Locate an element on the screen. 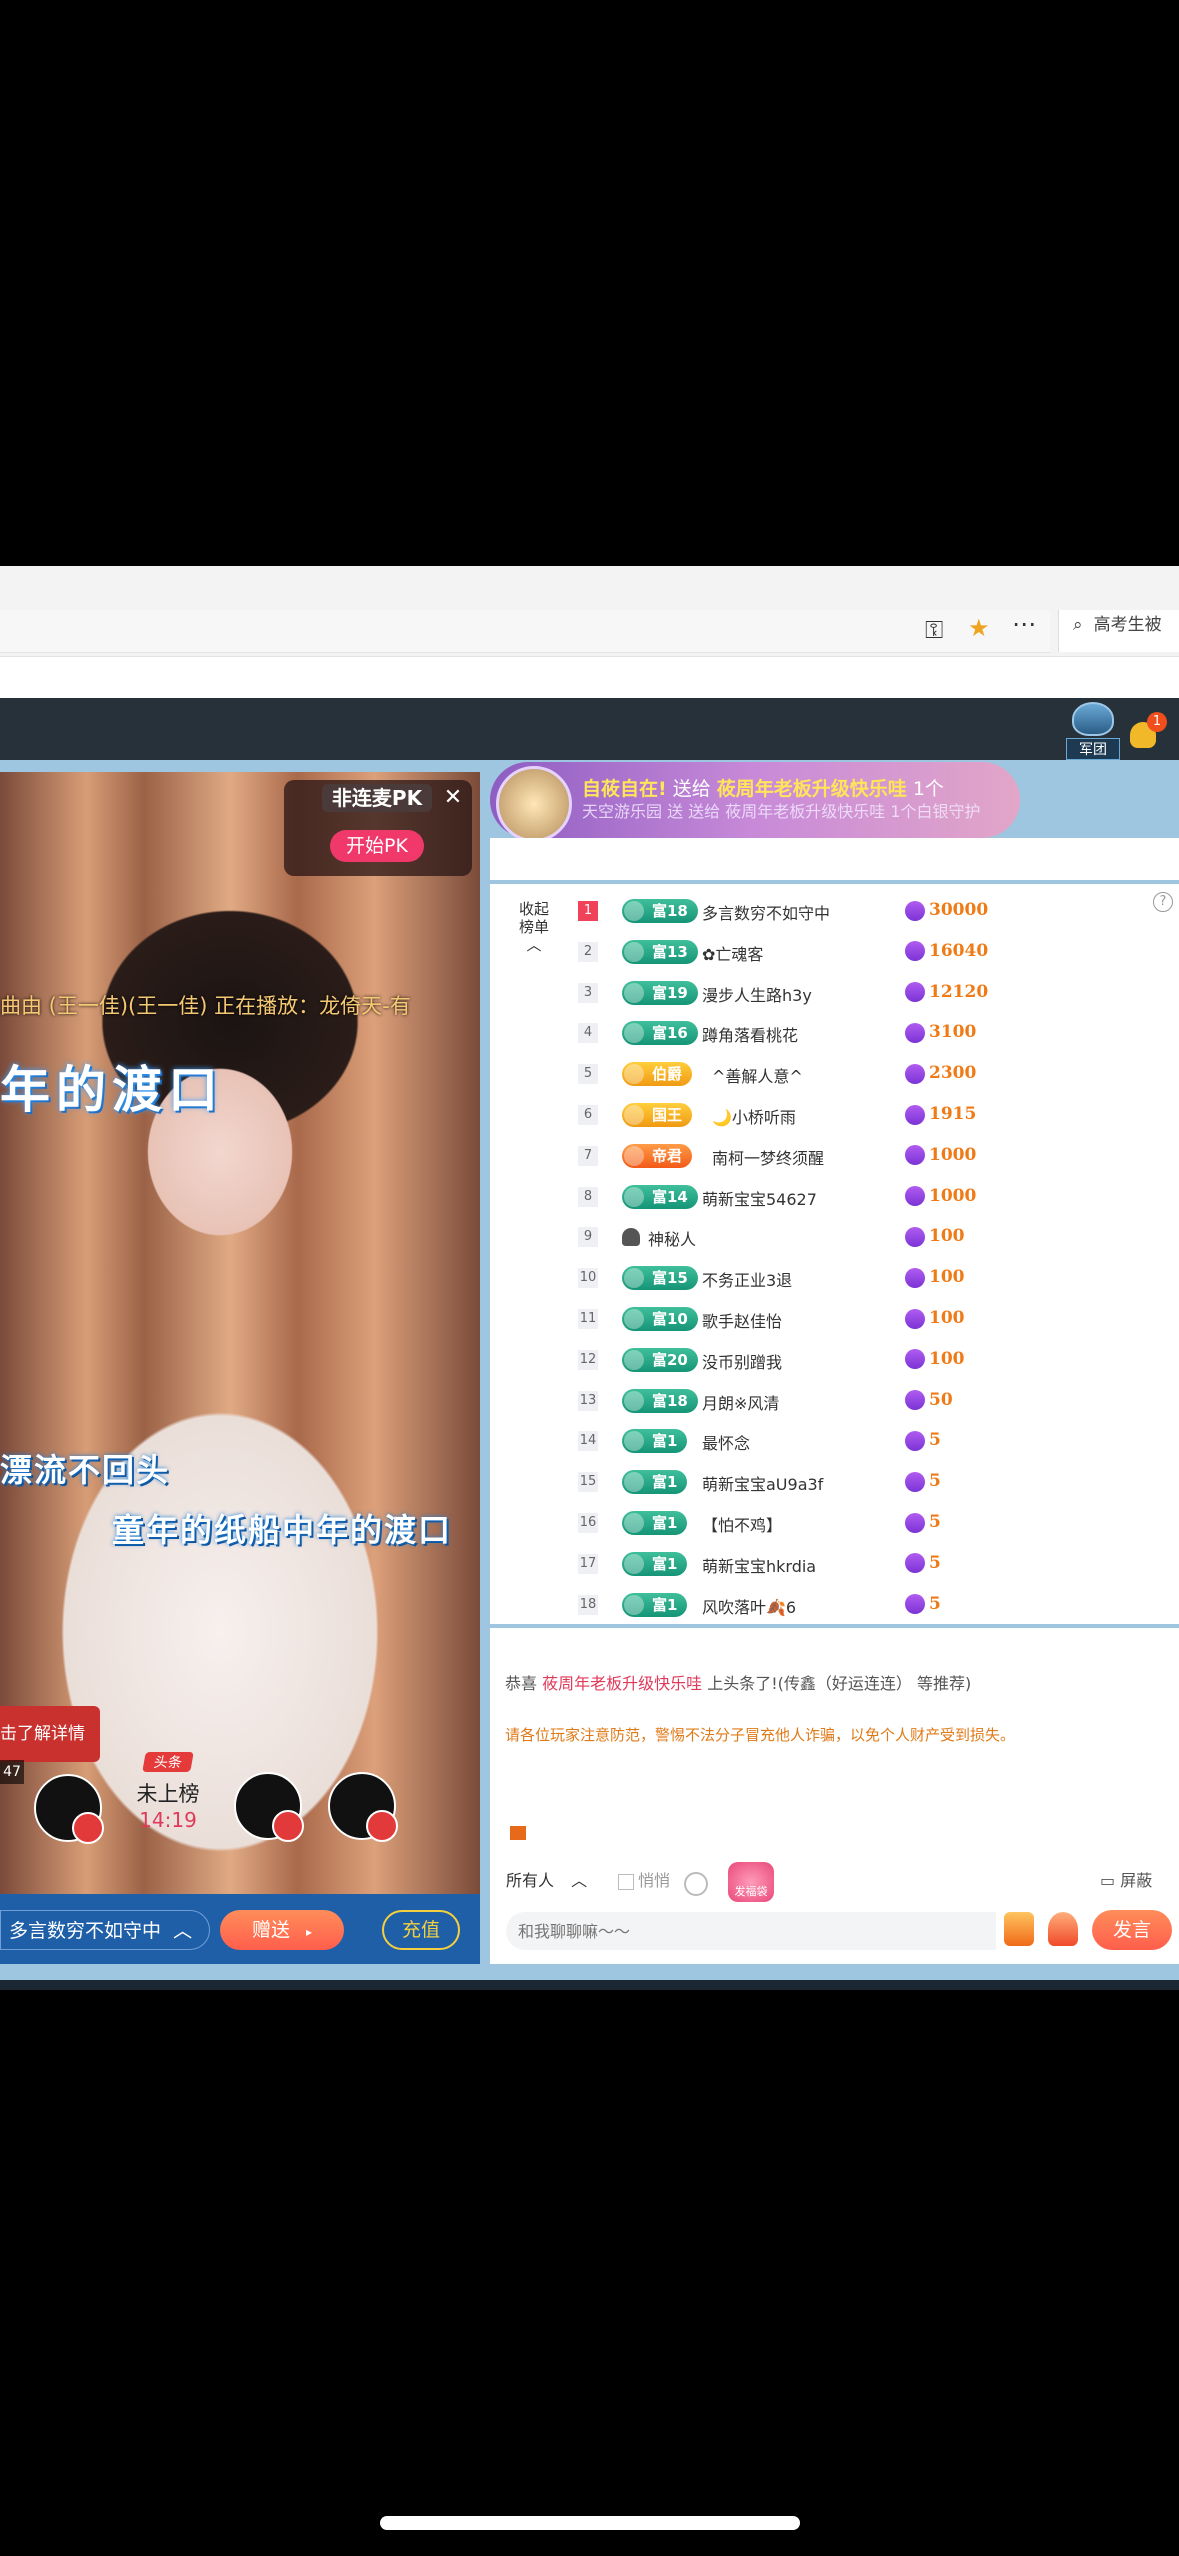 The image size is (1179, 2556). user-name: 萌新宝宝54627 is located at coordinates (759, 1198).